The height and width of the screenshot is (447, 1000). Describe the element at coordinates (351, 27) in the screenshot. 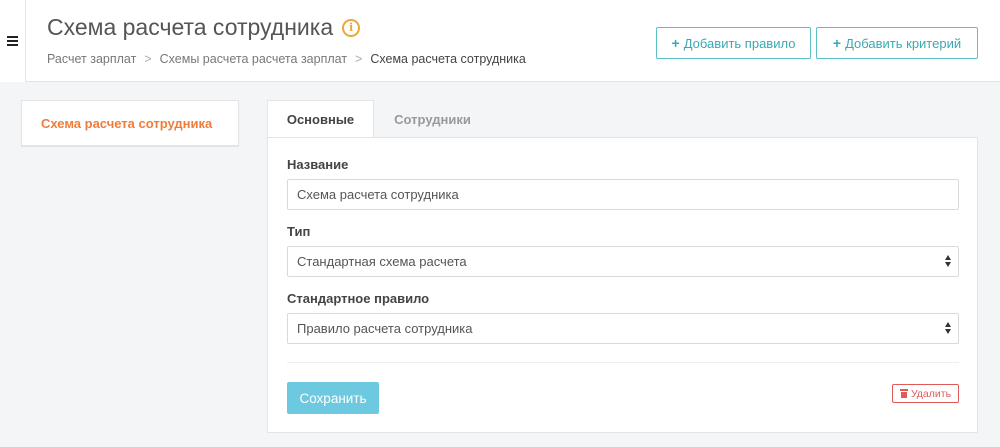

I see `info-icon: i` at that location.